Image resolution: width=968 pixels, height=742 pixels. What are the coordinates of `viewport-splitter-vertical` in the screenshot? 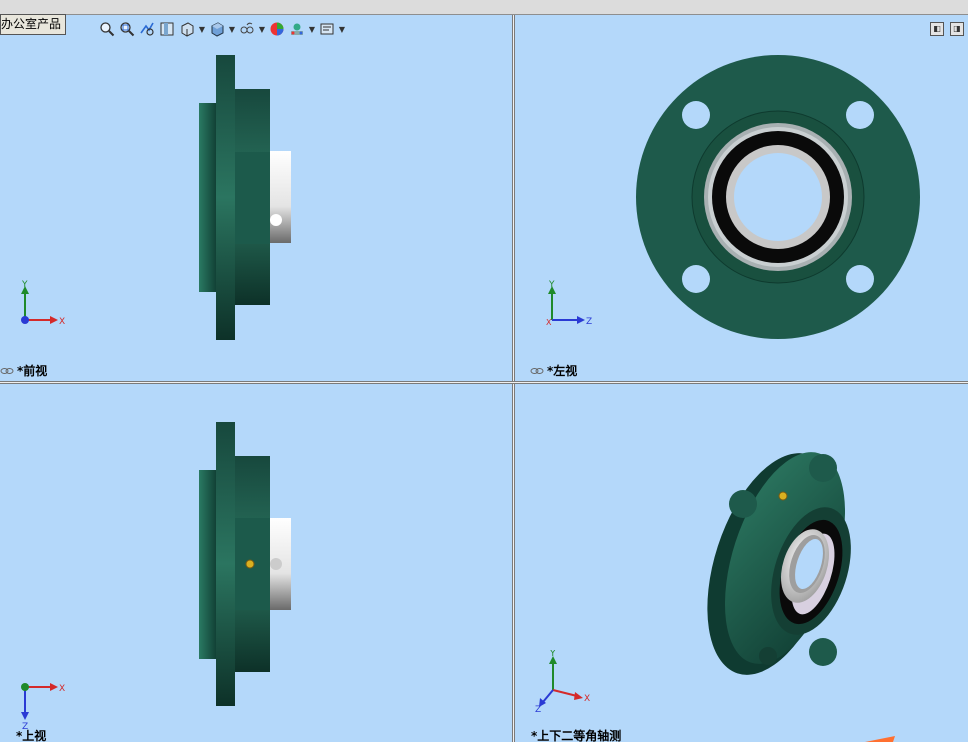 It's located at (513, 378).